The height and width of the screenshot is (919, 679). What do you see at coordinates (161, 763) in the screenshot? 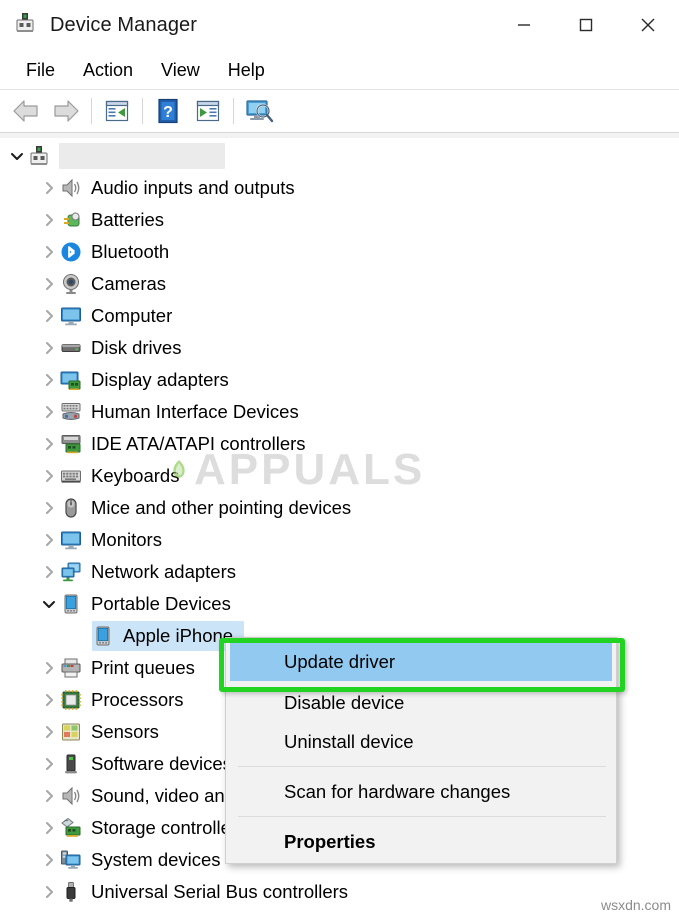
I see `tree-item-label: Software devices` at bounding box center [161, 763].